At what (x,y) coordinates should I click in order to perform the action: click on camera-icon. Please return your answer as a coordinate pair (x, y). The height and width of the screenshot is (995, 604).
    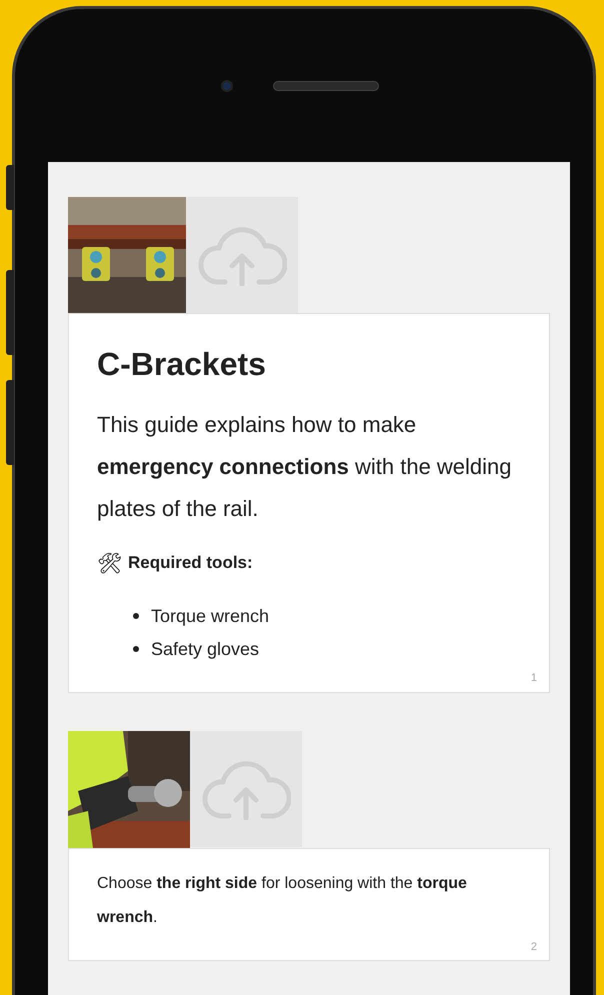
    Looking at the image, I should click on (227, 86).